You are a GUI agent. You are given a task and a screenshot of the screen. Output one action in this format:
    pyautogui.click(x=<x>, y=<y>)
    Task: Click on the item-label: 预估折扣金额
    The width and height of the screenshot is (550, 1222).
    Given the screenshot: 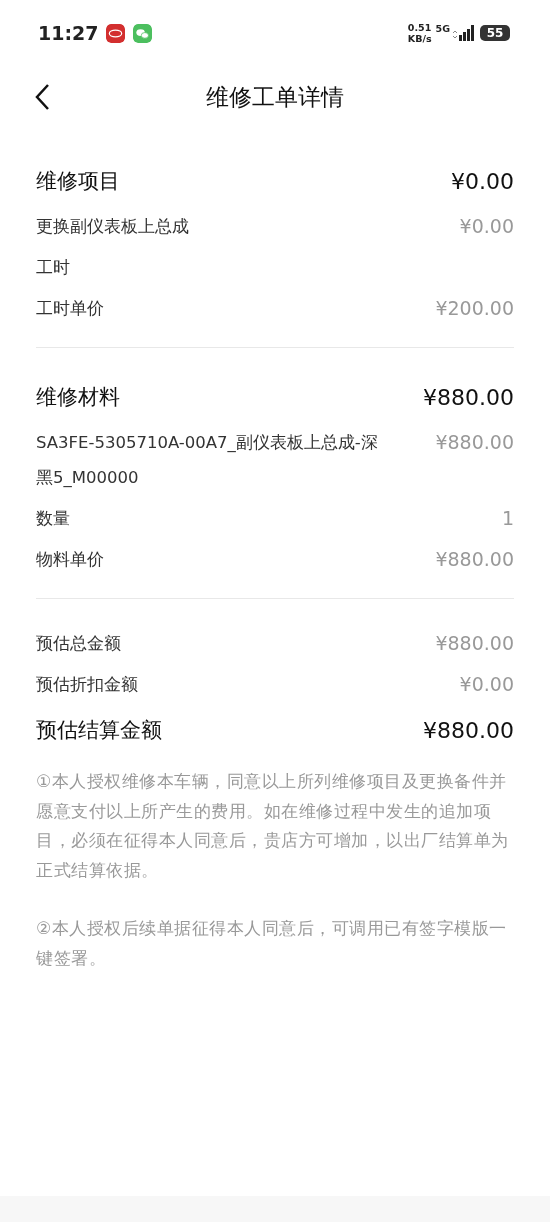 What is the action you would take?
    pyautogui.click(x=87, y=685)
    